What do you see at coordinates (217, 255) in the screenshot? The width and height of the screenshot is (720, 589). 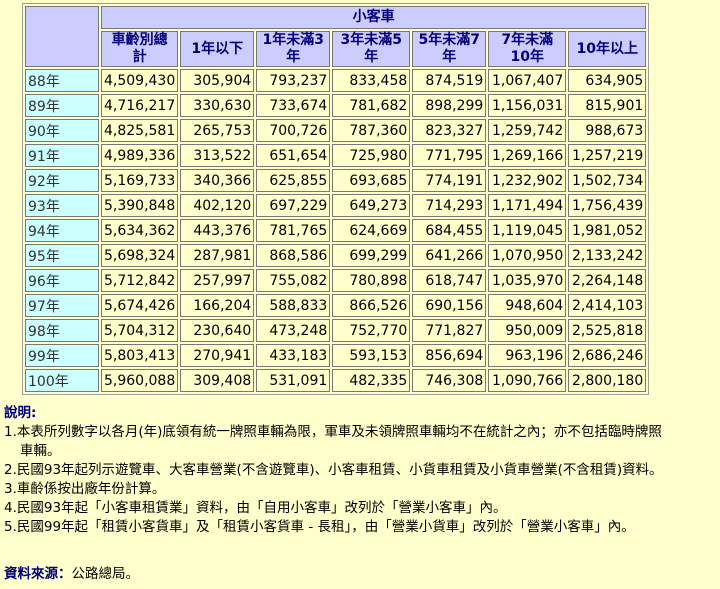 I see `value-cell: 287,981` at bounding box center [217, 255].